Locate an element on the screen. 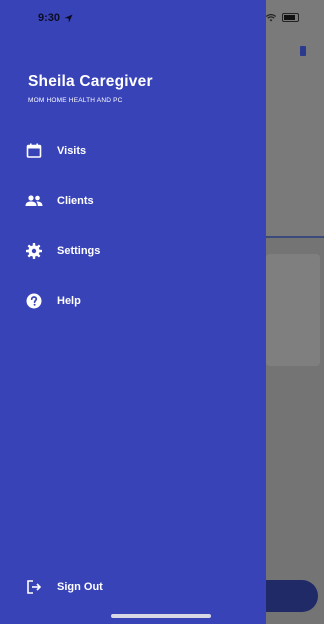  menu-label-settings: Settings is located at coordinates (79, 251).